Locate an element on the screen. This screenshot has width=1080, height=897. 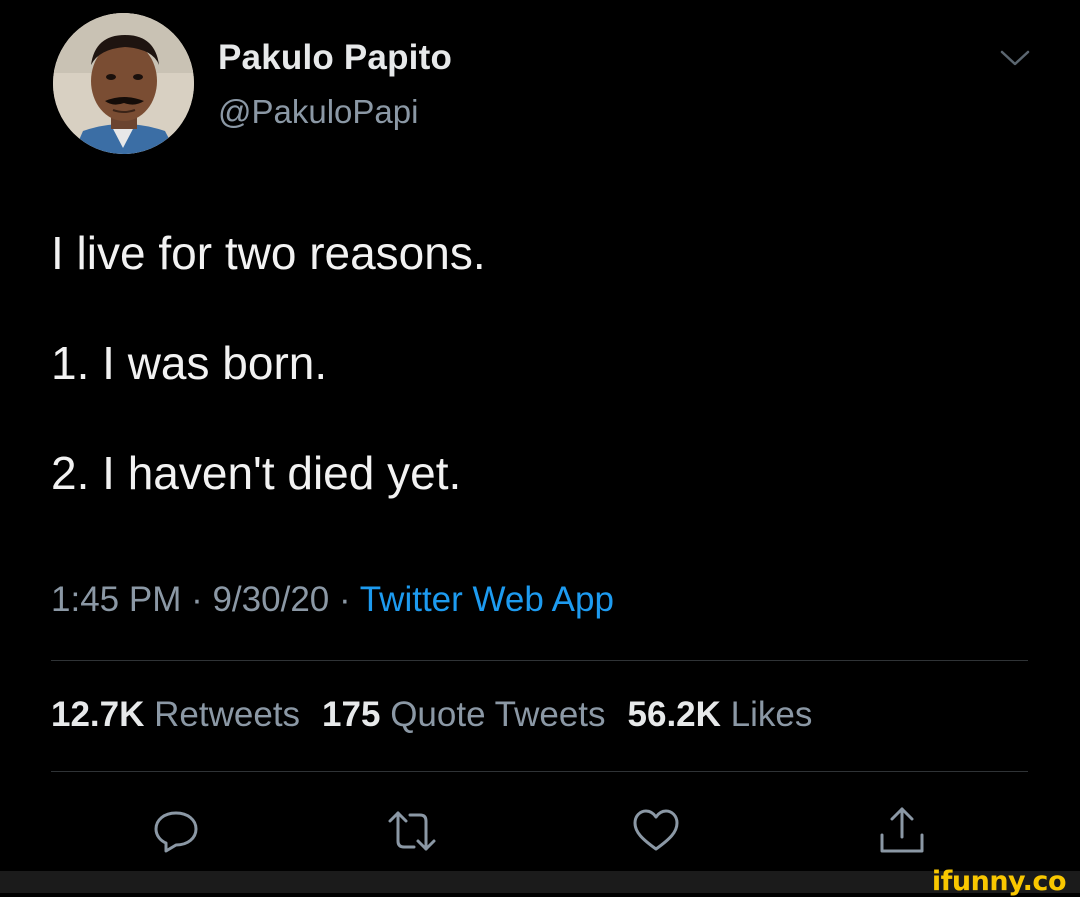
tweet-date: 9/30/20 is located at coordinates (270, 599).